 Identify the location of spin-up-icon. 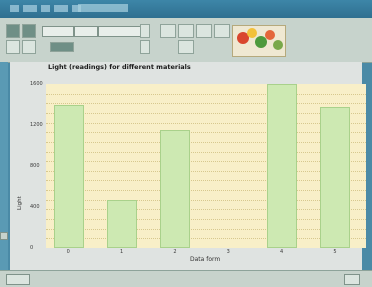
(145, 31).